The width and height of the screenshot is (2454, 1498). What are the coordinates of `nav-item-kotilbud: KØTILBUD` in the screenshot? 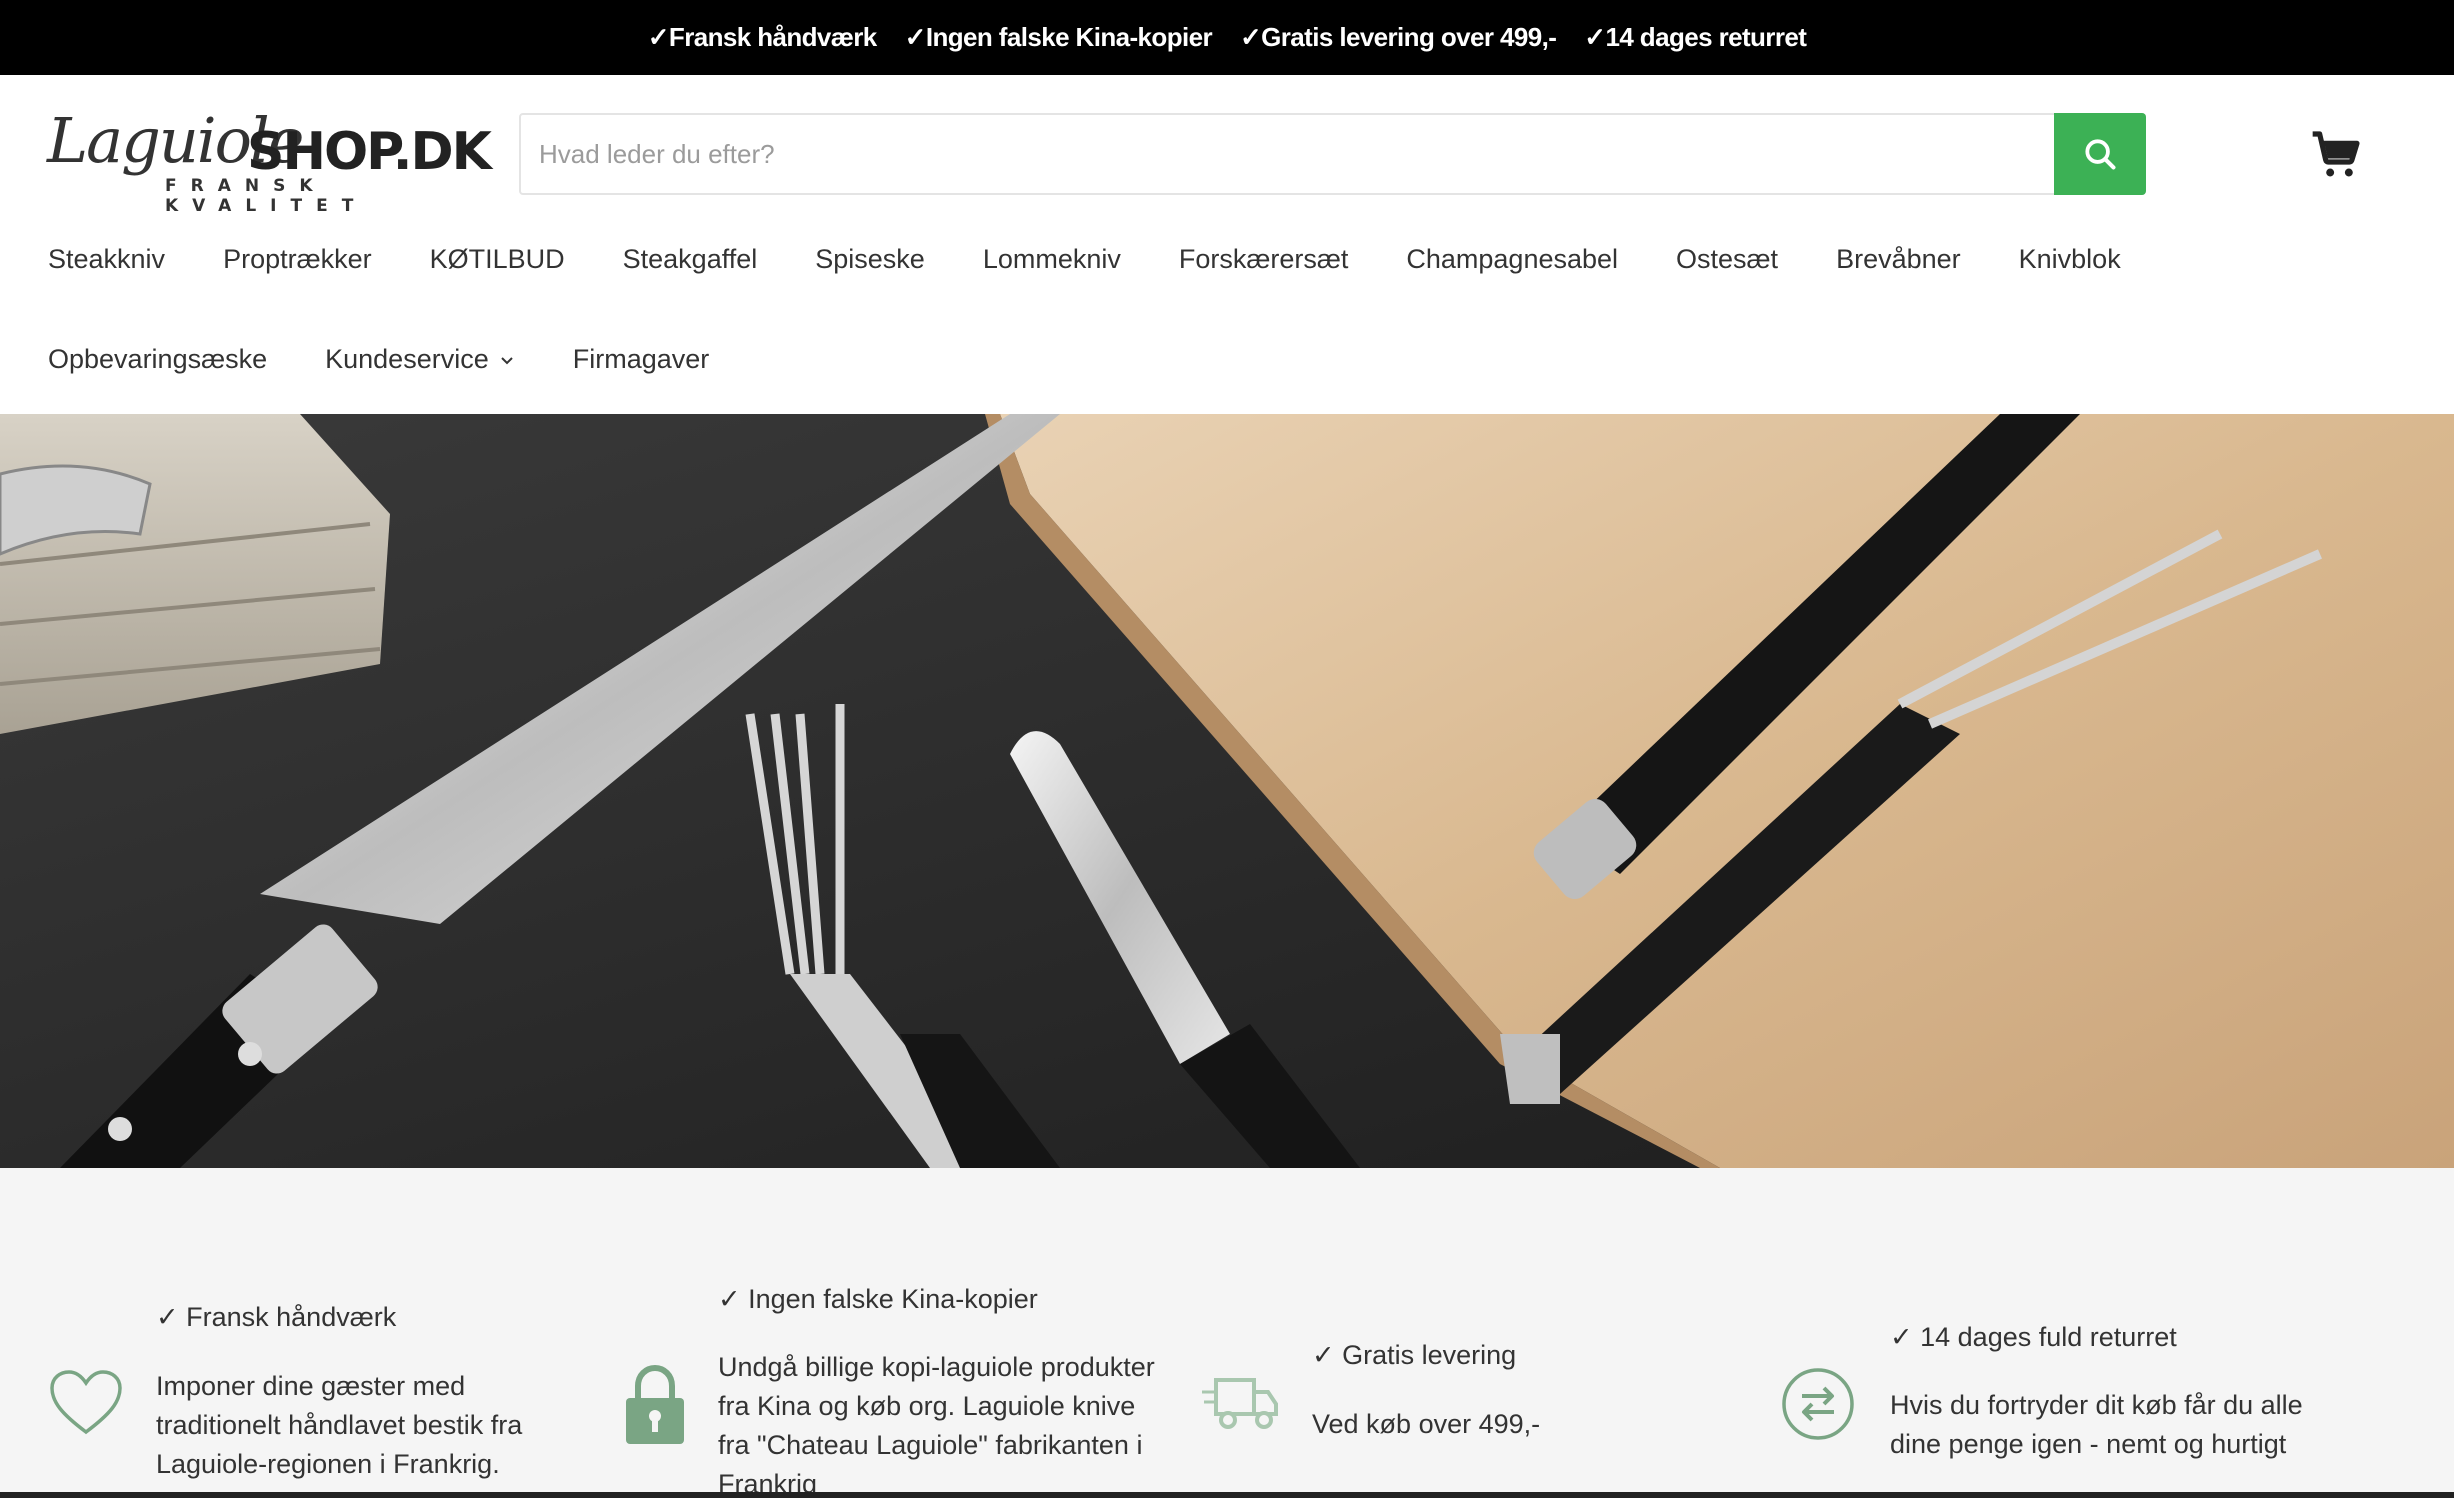 It's located at (497, 259).